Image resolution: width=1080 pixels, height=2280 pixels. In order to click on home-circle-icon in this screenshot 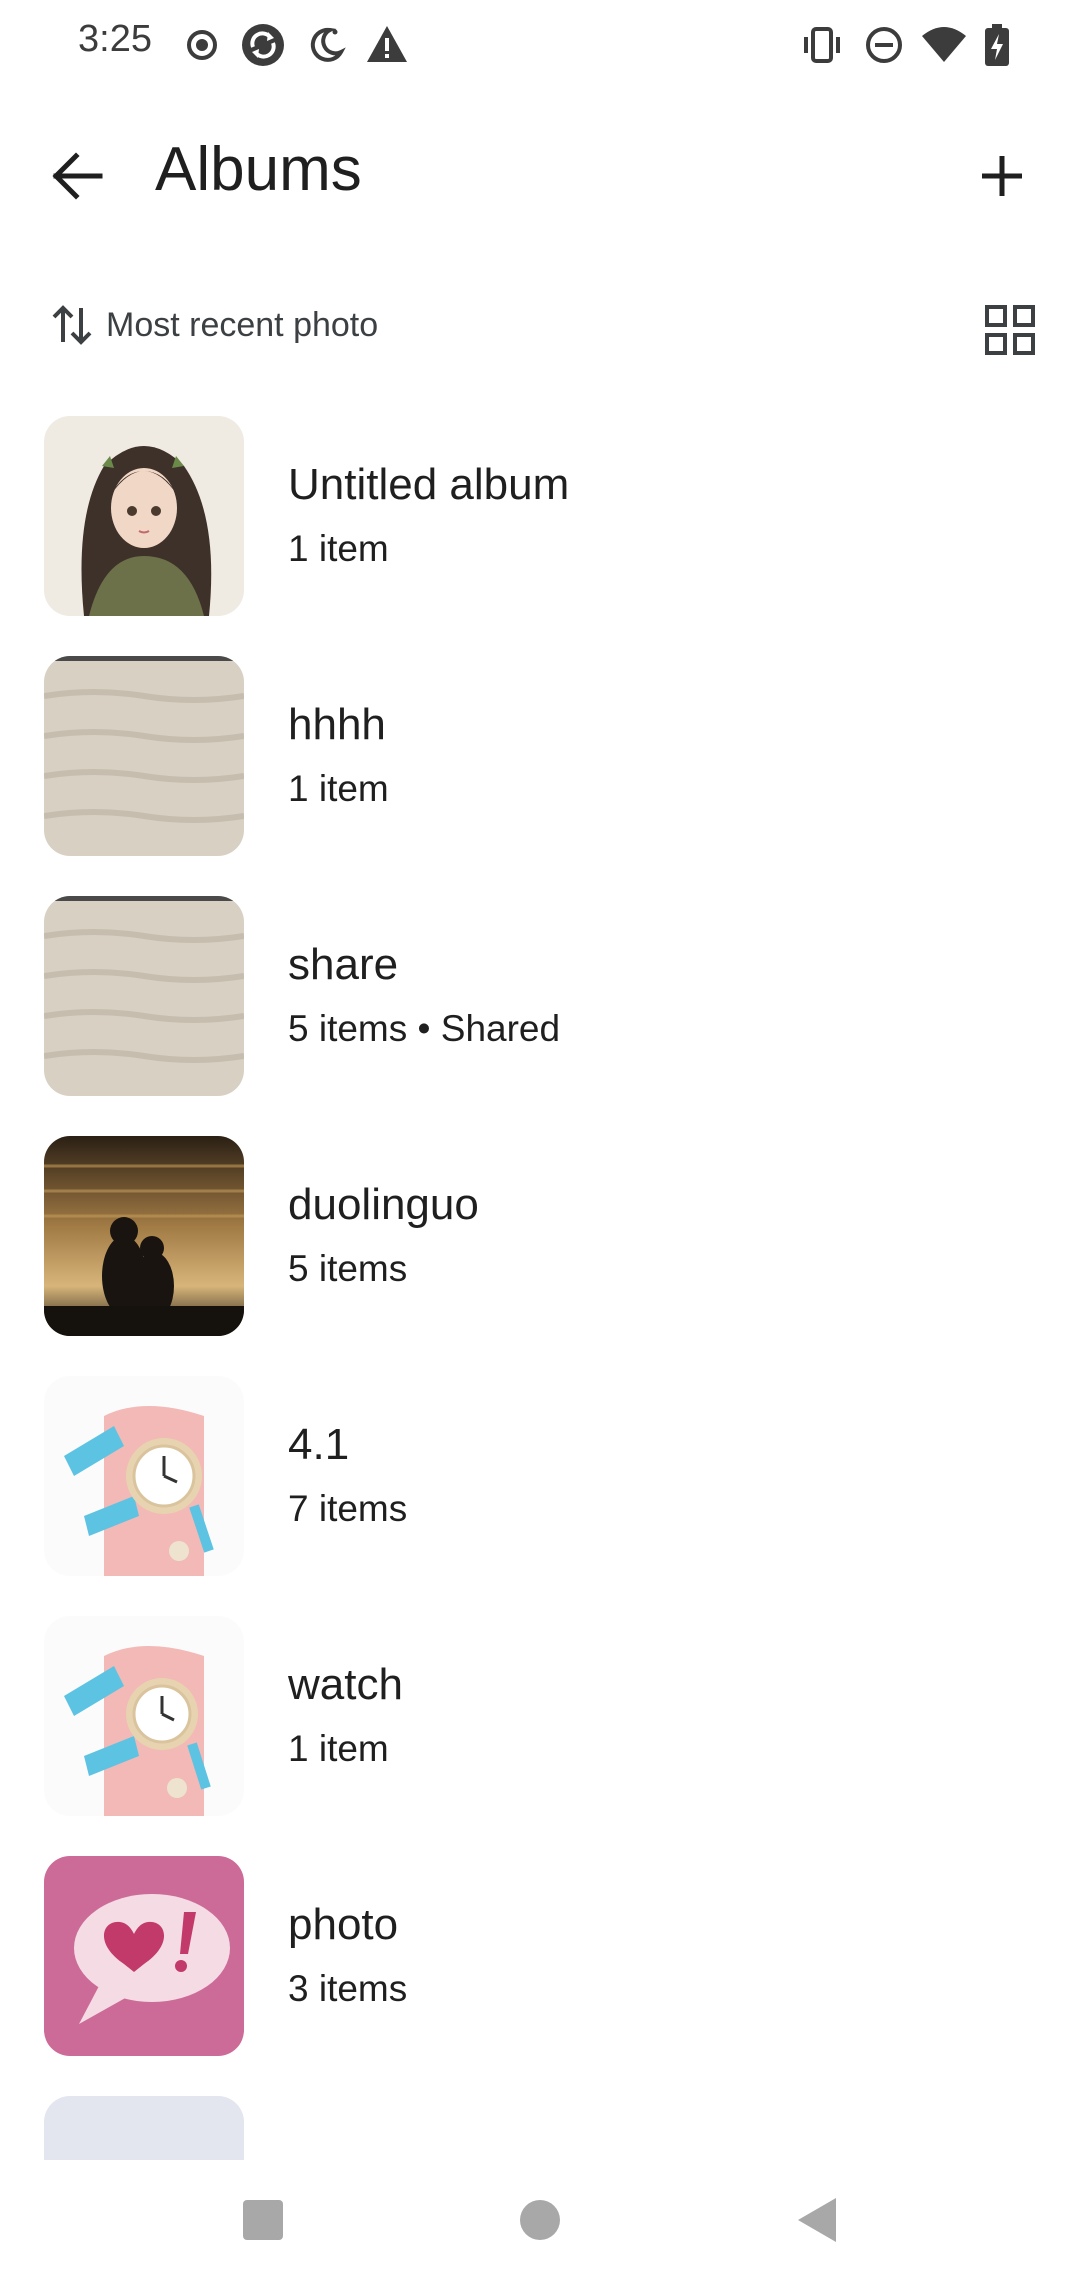, I will do `click(540, 2220)`.